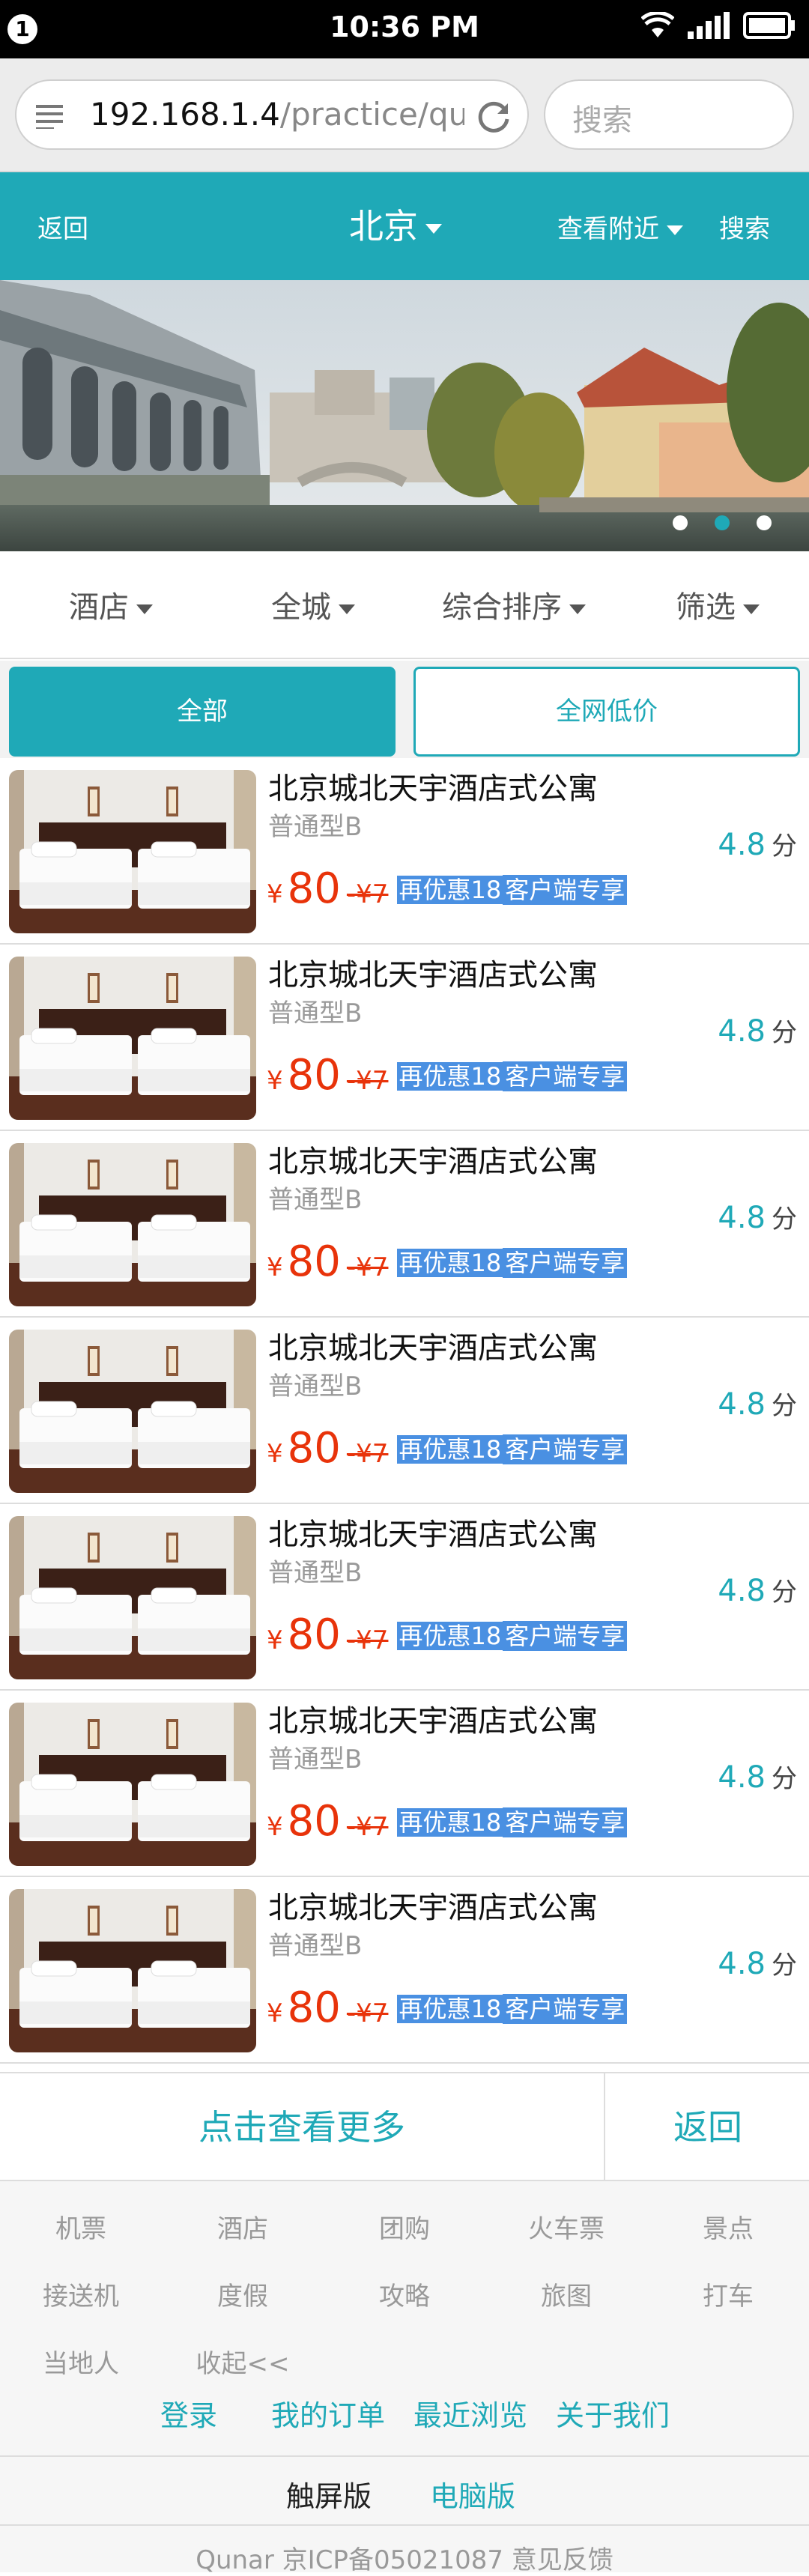 Image resolution: width=809 pixels, height=2576 pixels. Describe the element at coordinates (404, 2557) in the screenshot. I see `icp-feedback-text: Qunar 京ICP备05021087 意见反馈` at that location.